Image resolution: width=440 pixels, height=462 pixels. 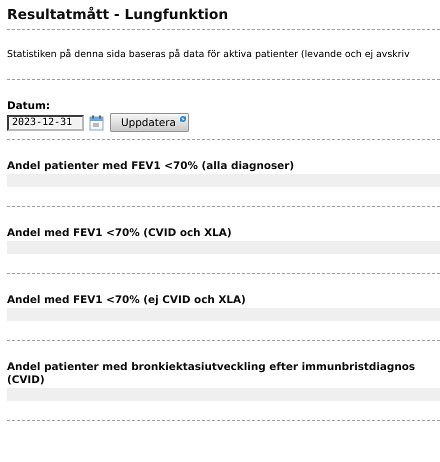 What do you see at coordinates (151, 166) in the screenshot?
I see `section-heading: Andel patienter med FEV1 <70% (alla diagnoser)` at bounding box center [151, 166].